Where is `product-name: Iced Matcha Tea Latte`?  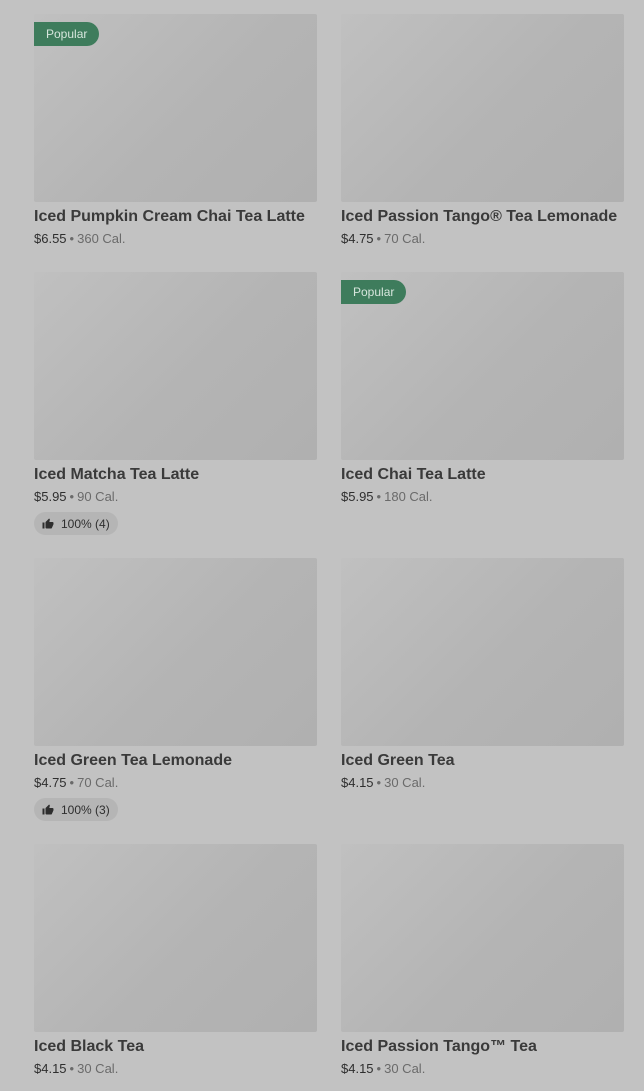 product-name: Iced Matcha Tea Latte is located at coordinates (175, 475).